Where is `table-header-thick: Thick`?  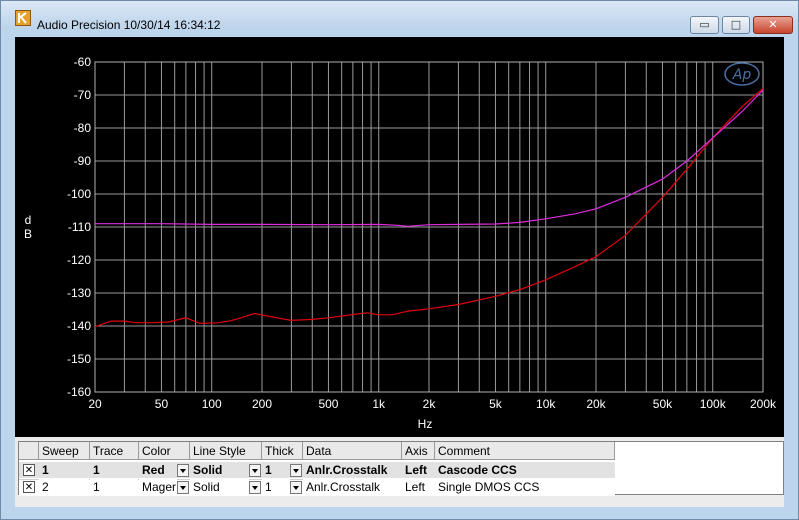
table-header-thick: Thick is located at coordinates (282, 451).